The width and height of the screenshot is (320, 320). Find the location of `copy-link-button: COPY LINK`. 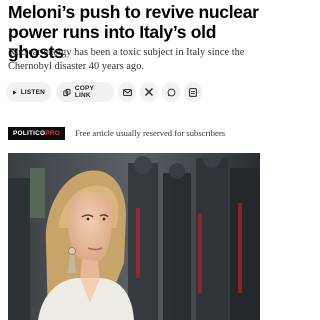

copy-link-button: COPY LINK is located at coordinates (85, 92).